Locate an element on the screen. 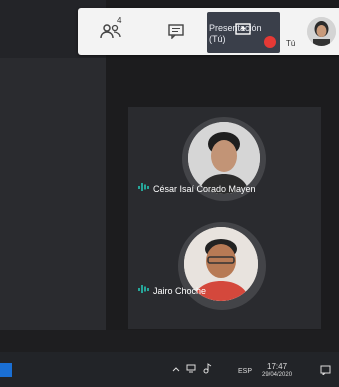 The width and height of the screenshot is (339, 387). participant-name: Jairo Choche is located at coordinates (180, 291).